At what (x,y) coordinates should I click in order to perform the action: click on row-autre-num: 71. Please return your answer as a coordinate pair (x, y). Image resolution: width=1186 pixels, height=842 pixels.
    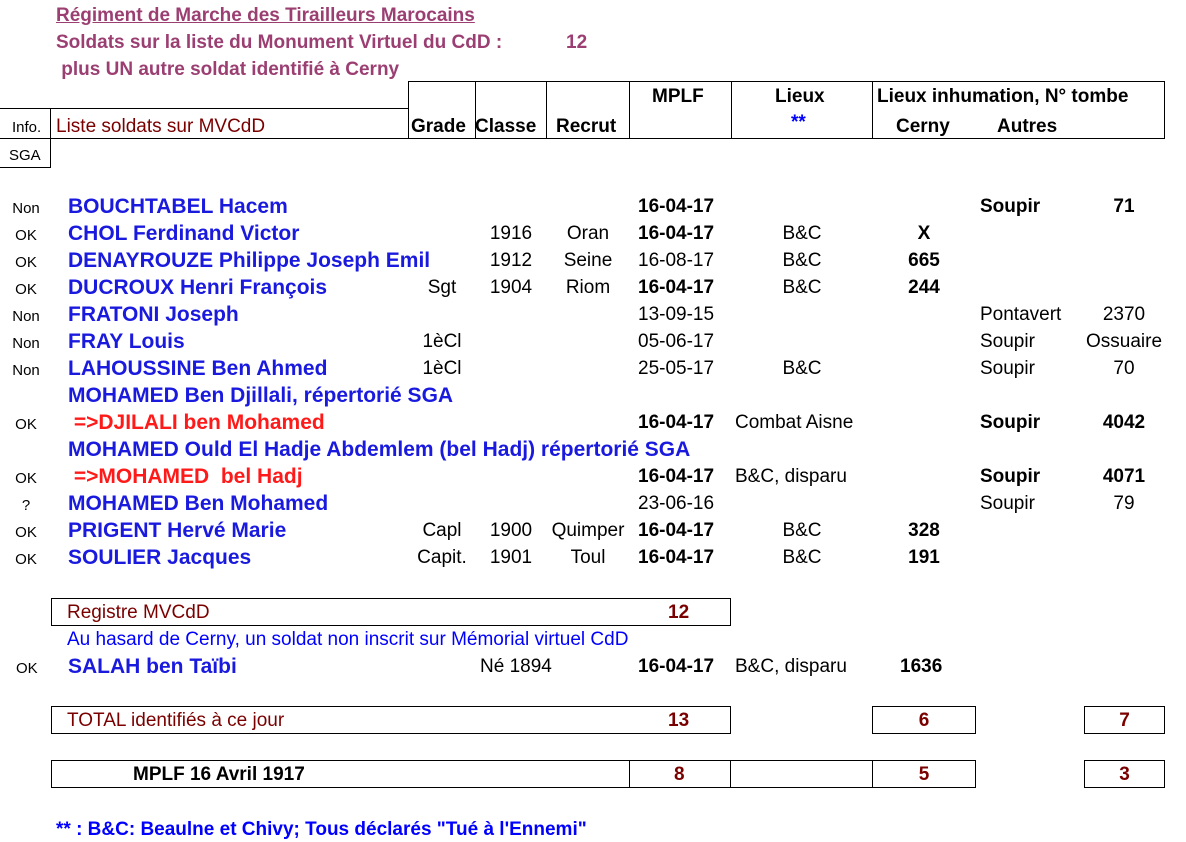
    Looking at the image, I should click on (1124, 206).